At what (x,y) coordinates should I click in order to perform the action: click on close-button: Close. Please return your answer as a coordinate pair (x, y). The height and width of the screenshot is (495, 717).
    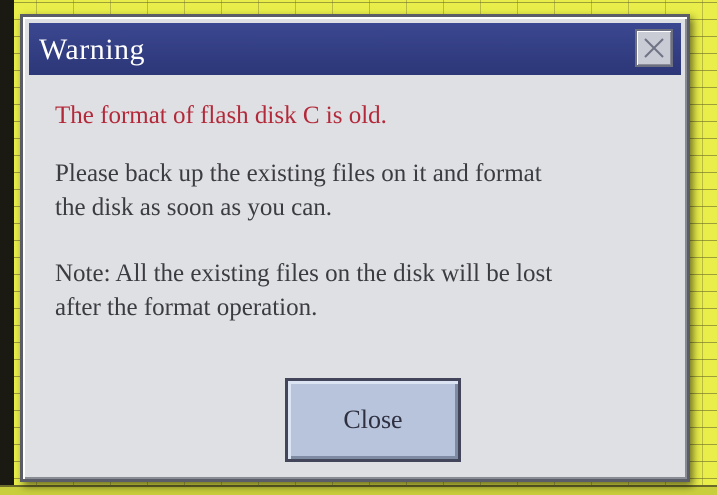
    Looking at the image, I should click on (373, 420).